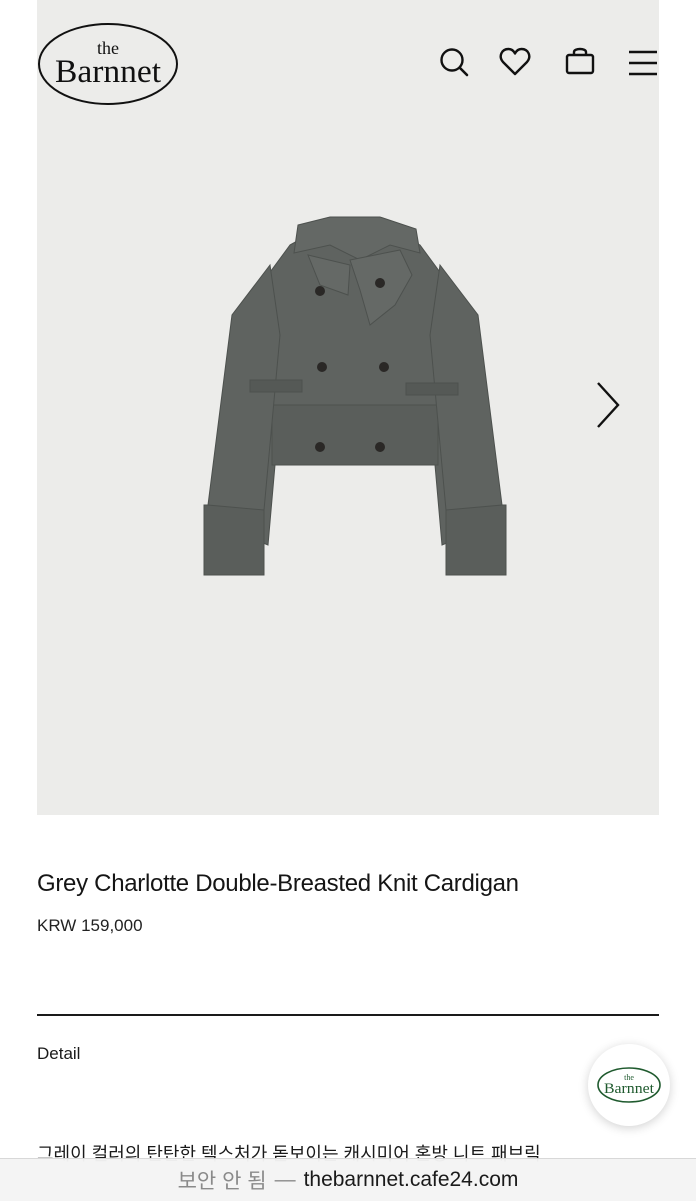 Image resolution: width=696 pixels, height=1201 pixels. I want to click on browser-address-bar: 보안 안 됨 — thebarnnet.cafe24.com, so click(348, 1179).